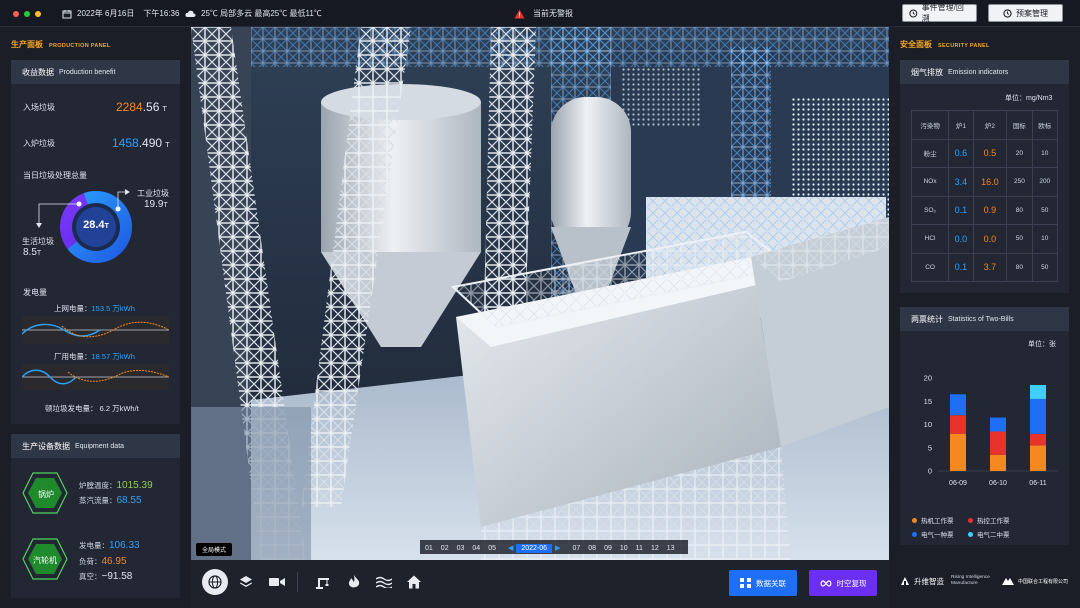 The height and width of the screenshot is (608, 1080). What do you see at coordinates (576, 548) in the screenshot?
I see `timeline-day: 07` at bounding box center [576, 548].